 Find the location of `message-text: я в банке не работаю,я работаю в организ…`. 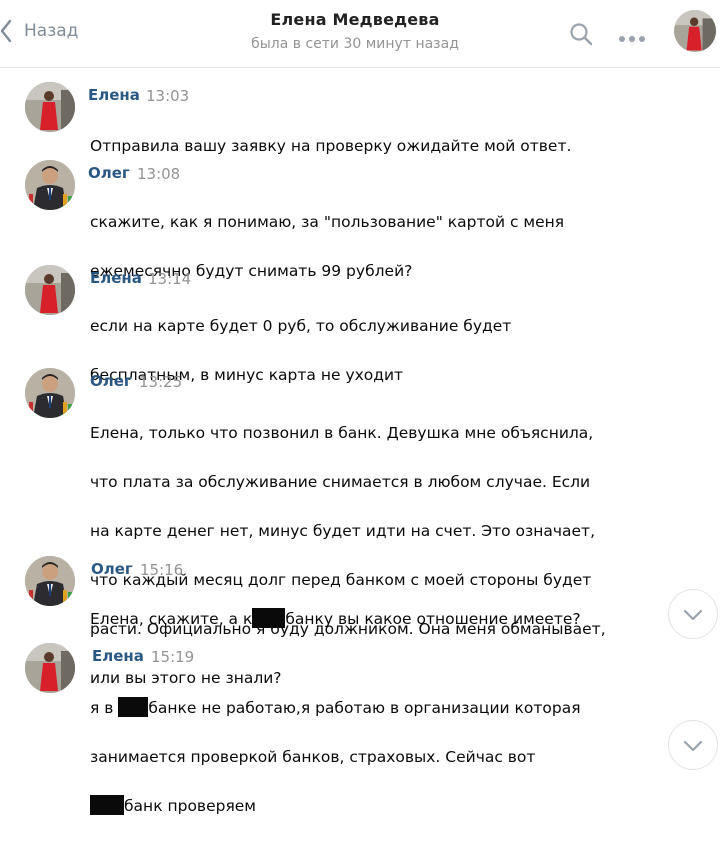

message-text: я в банке не работаю,я работаю в организ… is located at coordinates (335, 755).